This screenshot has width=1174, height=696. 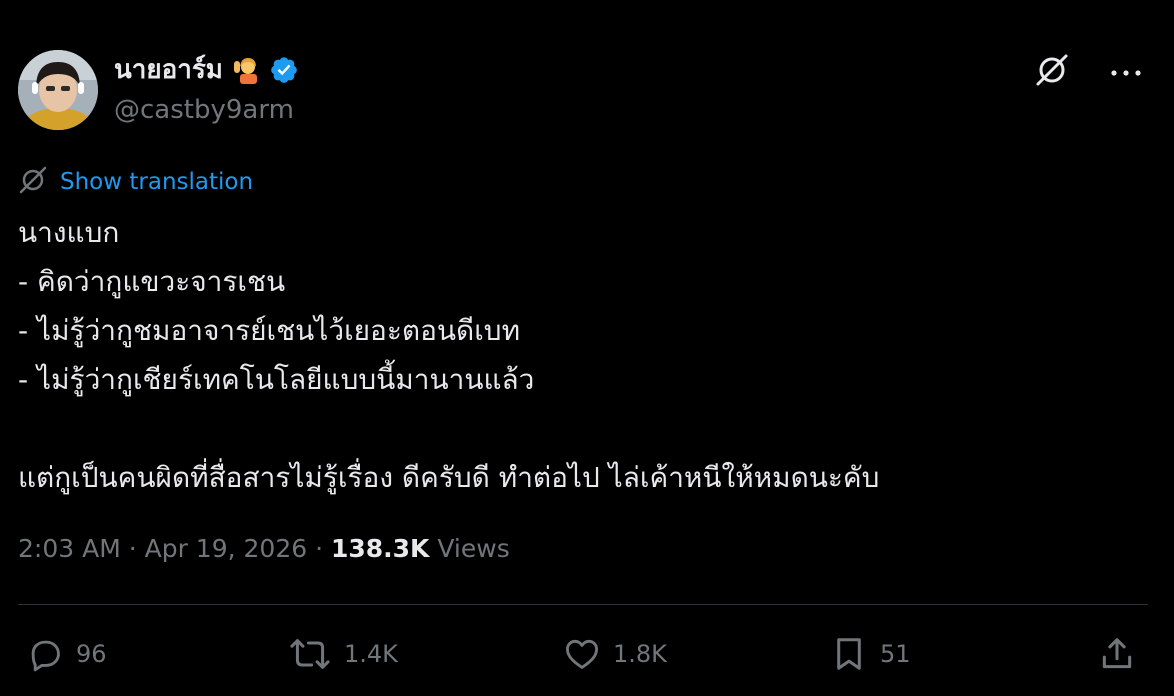 What do you see at coordinates (204, 110) in the screenshot?
I see `author-handle: @castby9arm` at bounding box center [204, 110].